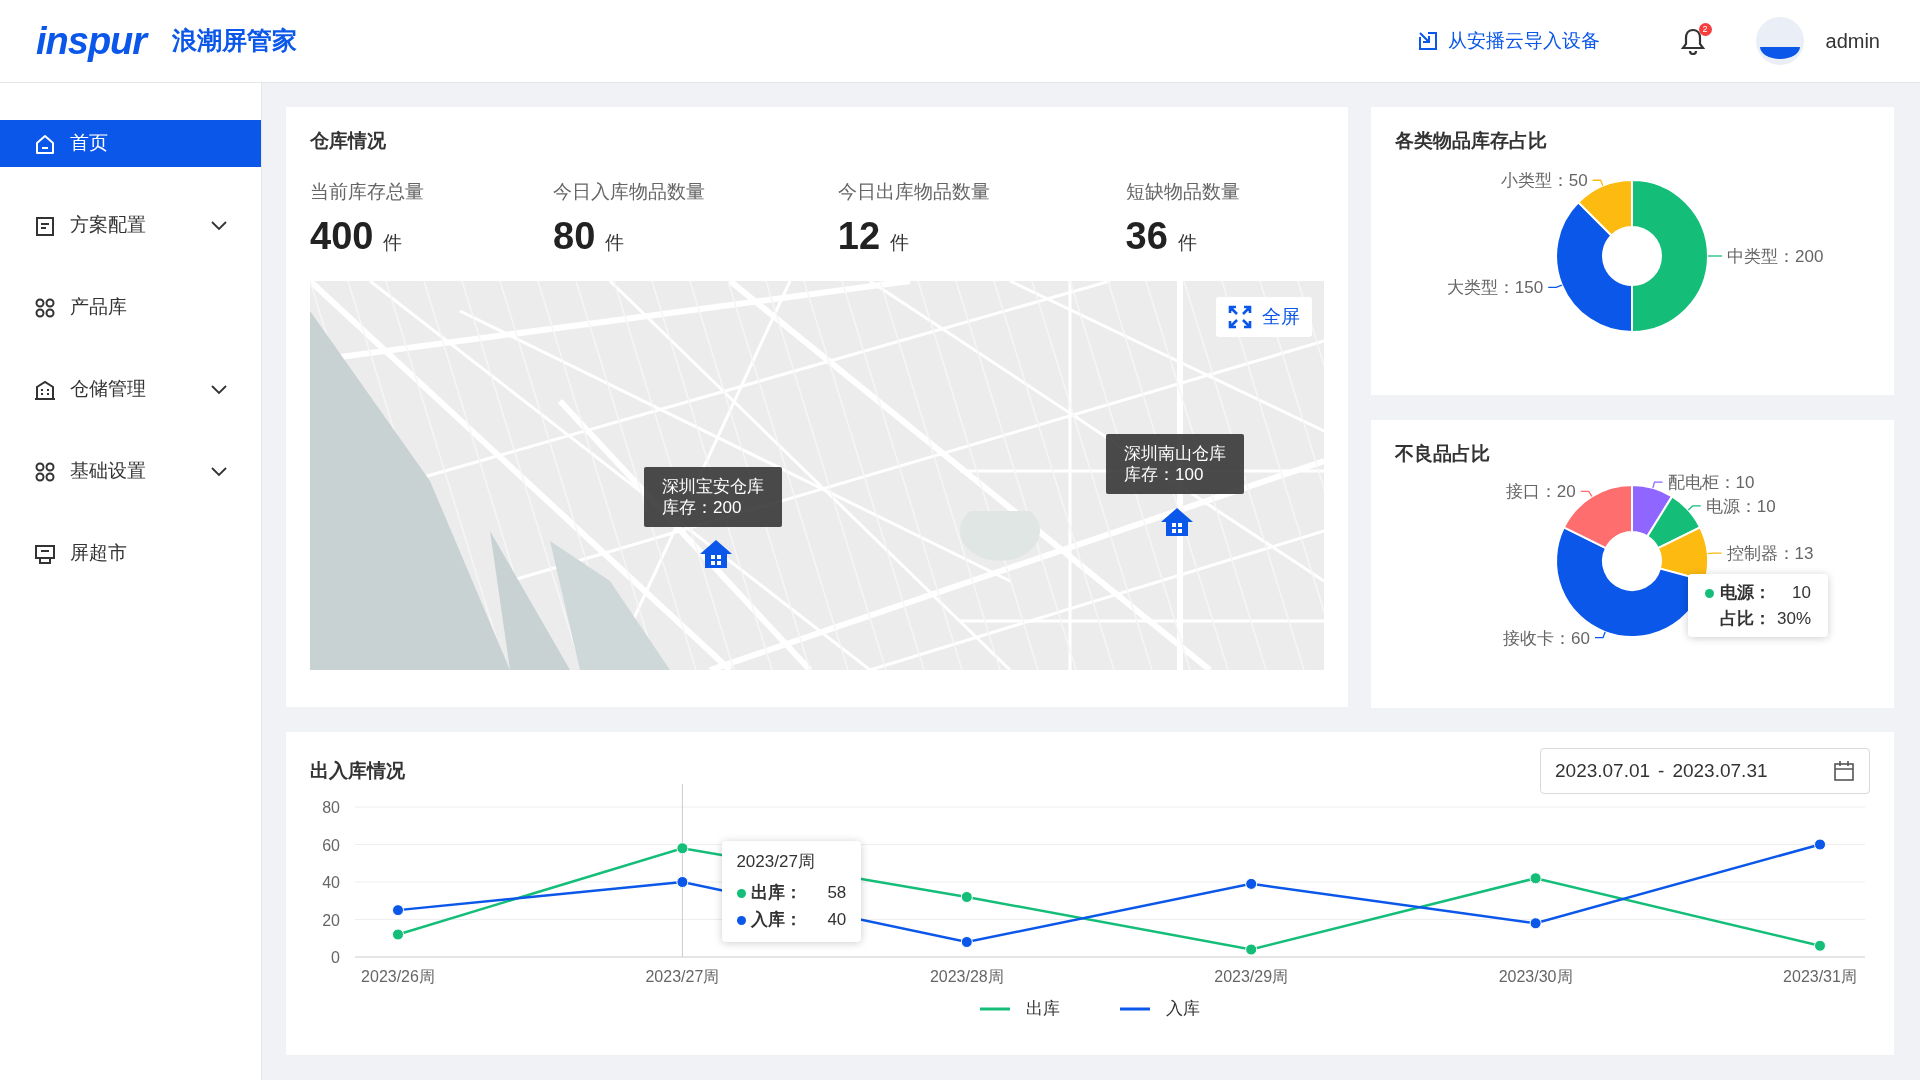 The image size is (1920, 1080). I want to click on logo: inspur, so click(91, 41).